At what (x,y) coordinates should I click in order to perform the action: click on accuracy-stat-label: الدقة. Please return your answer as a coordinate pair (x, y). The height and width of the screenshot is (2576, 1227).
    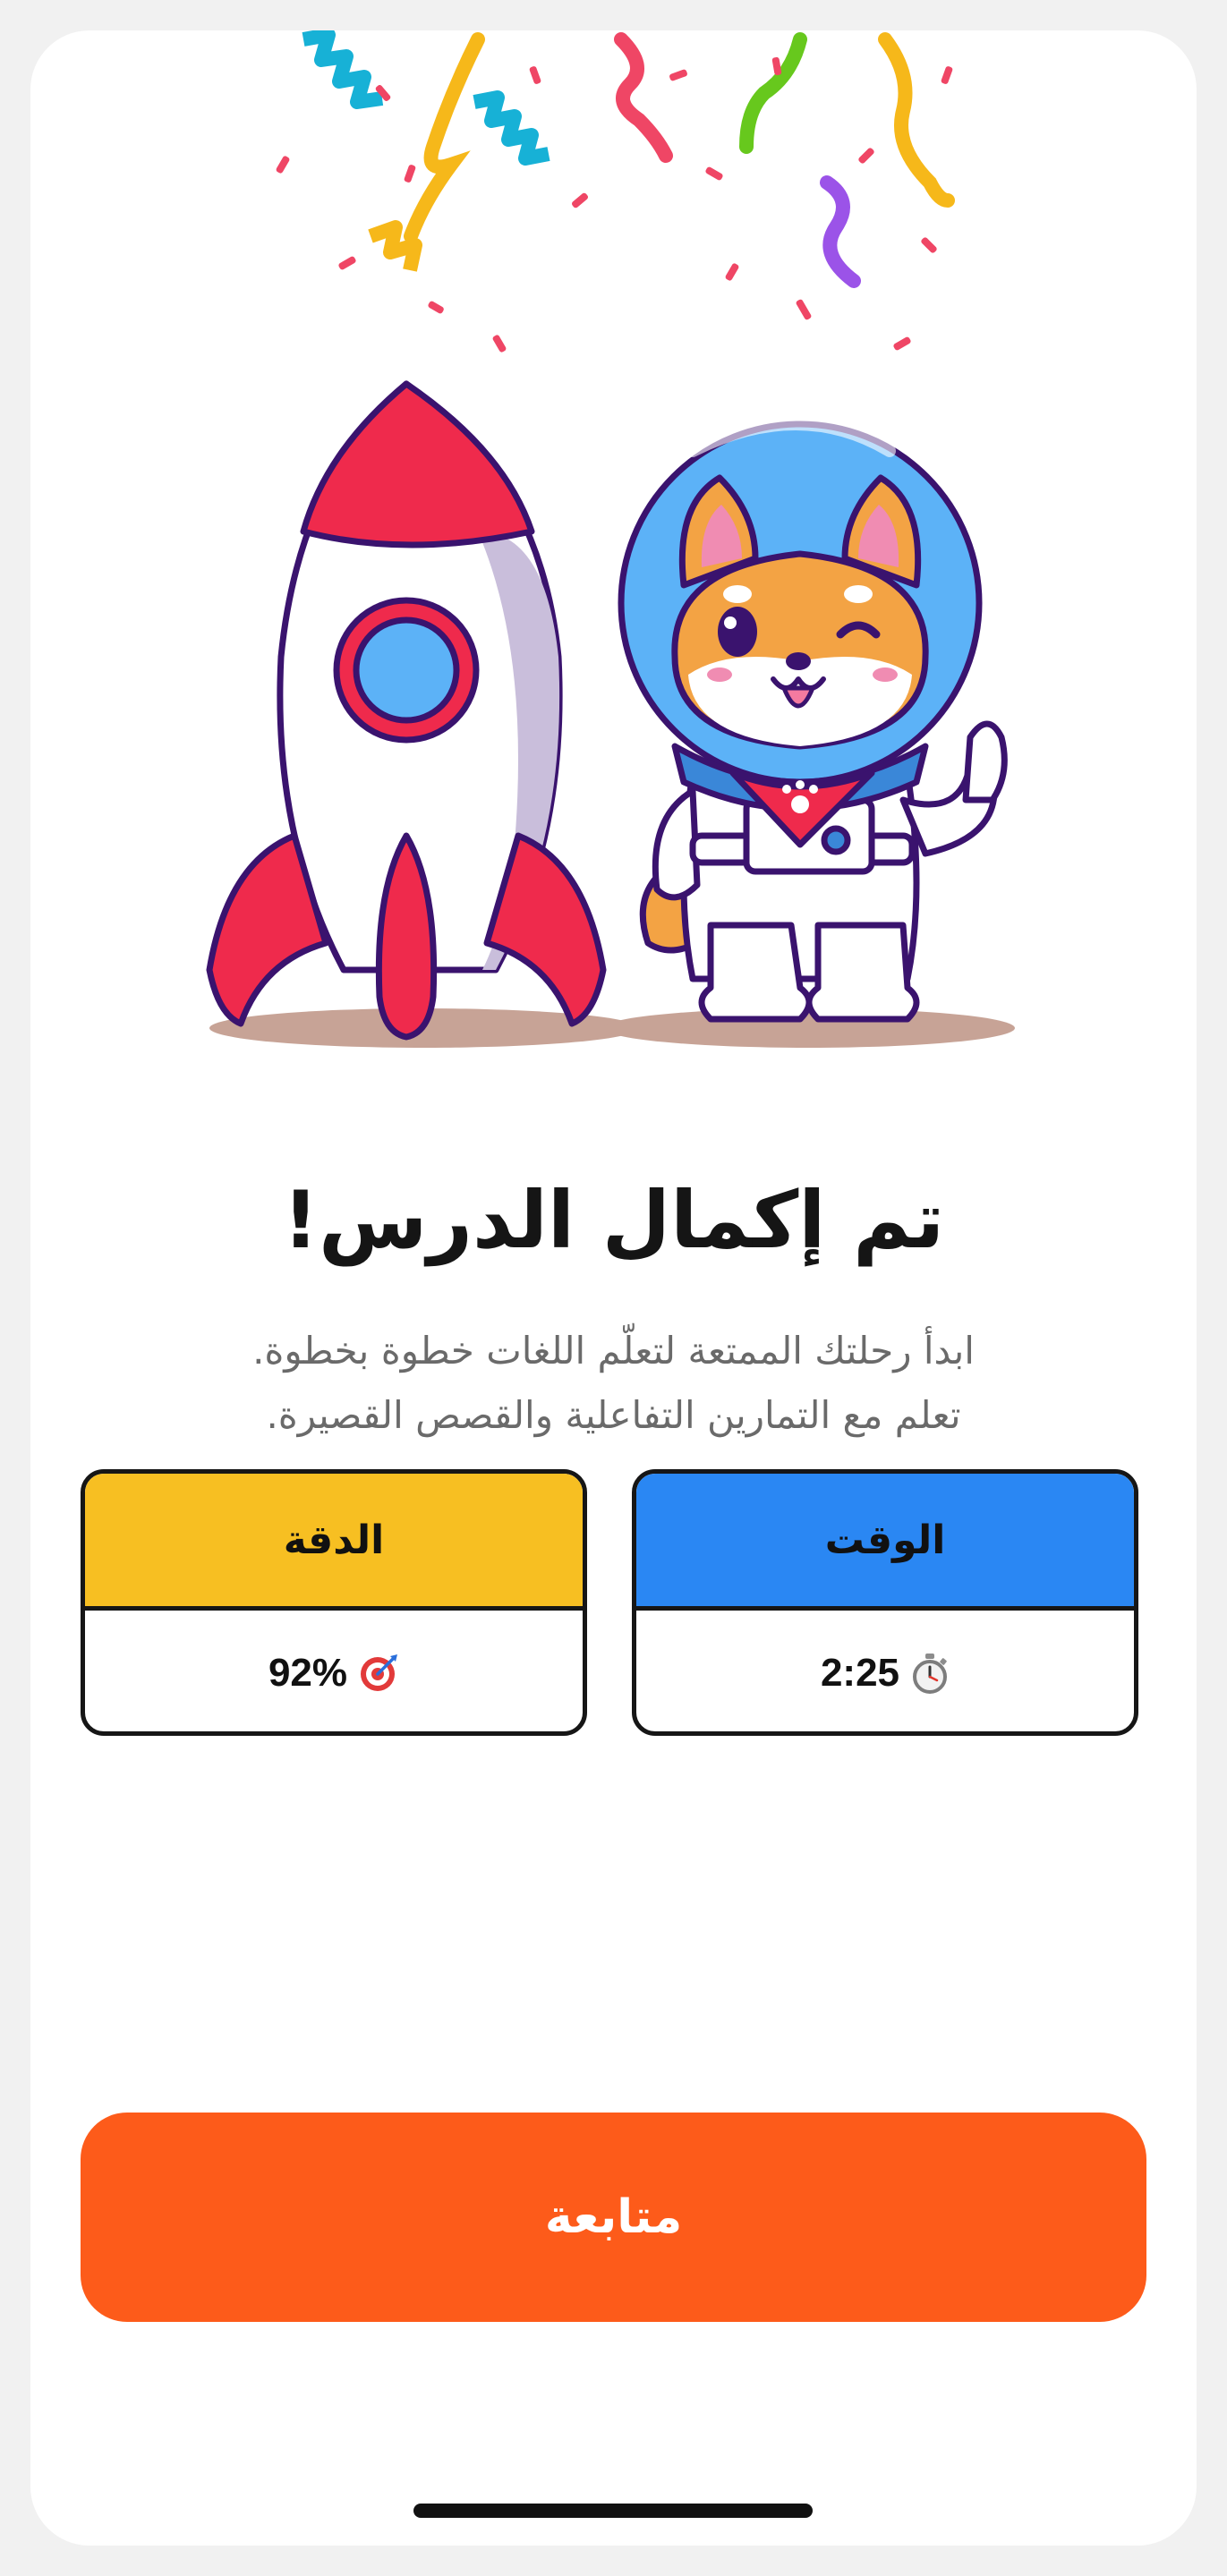
    Looking at the image, I should click on (334, 1540).